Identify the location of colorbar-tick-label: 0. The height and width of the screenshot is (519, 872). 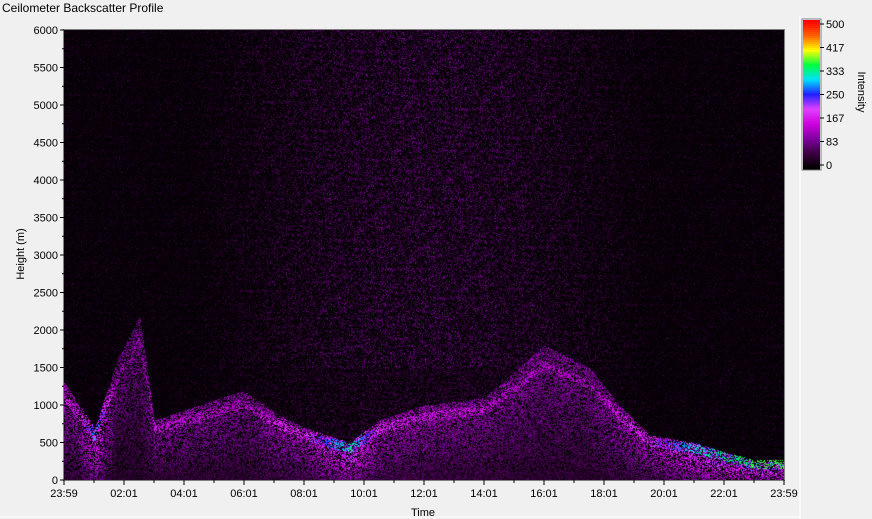
(829, 166).